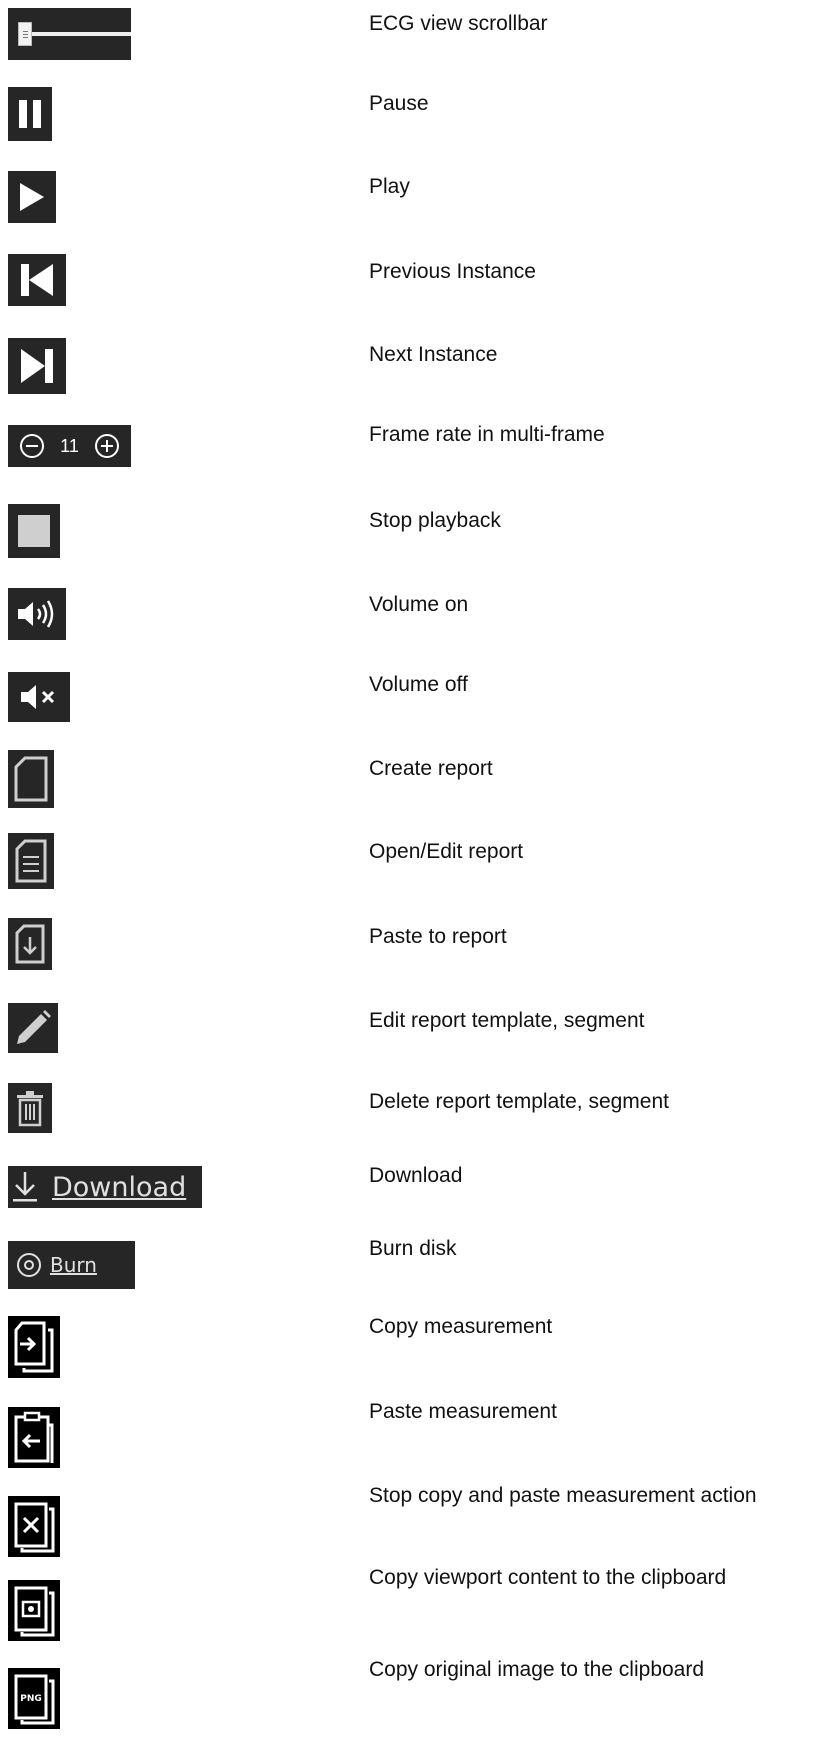 The width and height of the screenshot is (816, 1747). Describe the element at coordinates (389, 186) in the screenshot. I see `legend-label: Play` at that location.